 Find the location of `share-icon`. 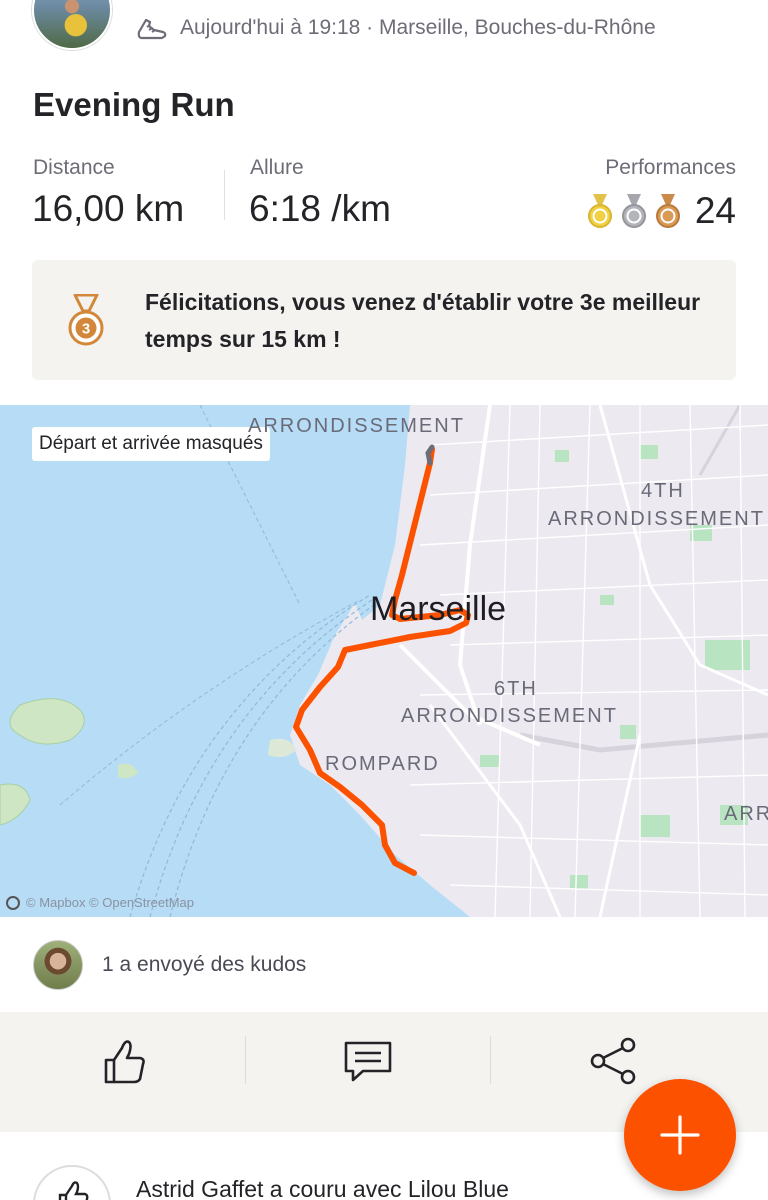

share-icon is located at coordinates (613, 1061).